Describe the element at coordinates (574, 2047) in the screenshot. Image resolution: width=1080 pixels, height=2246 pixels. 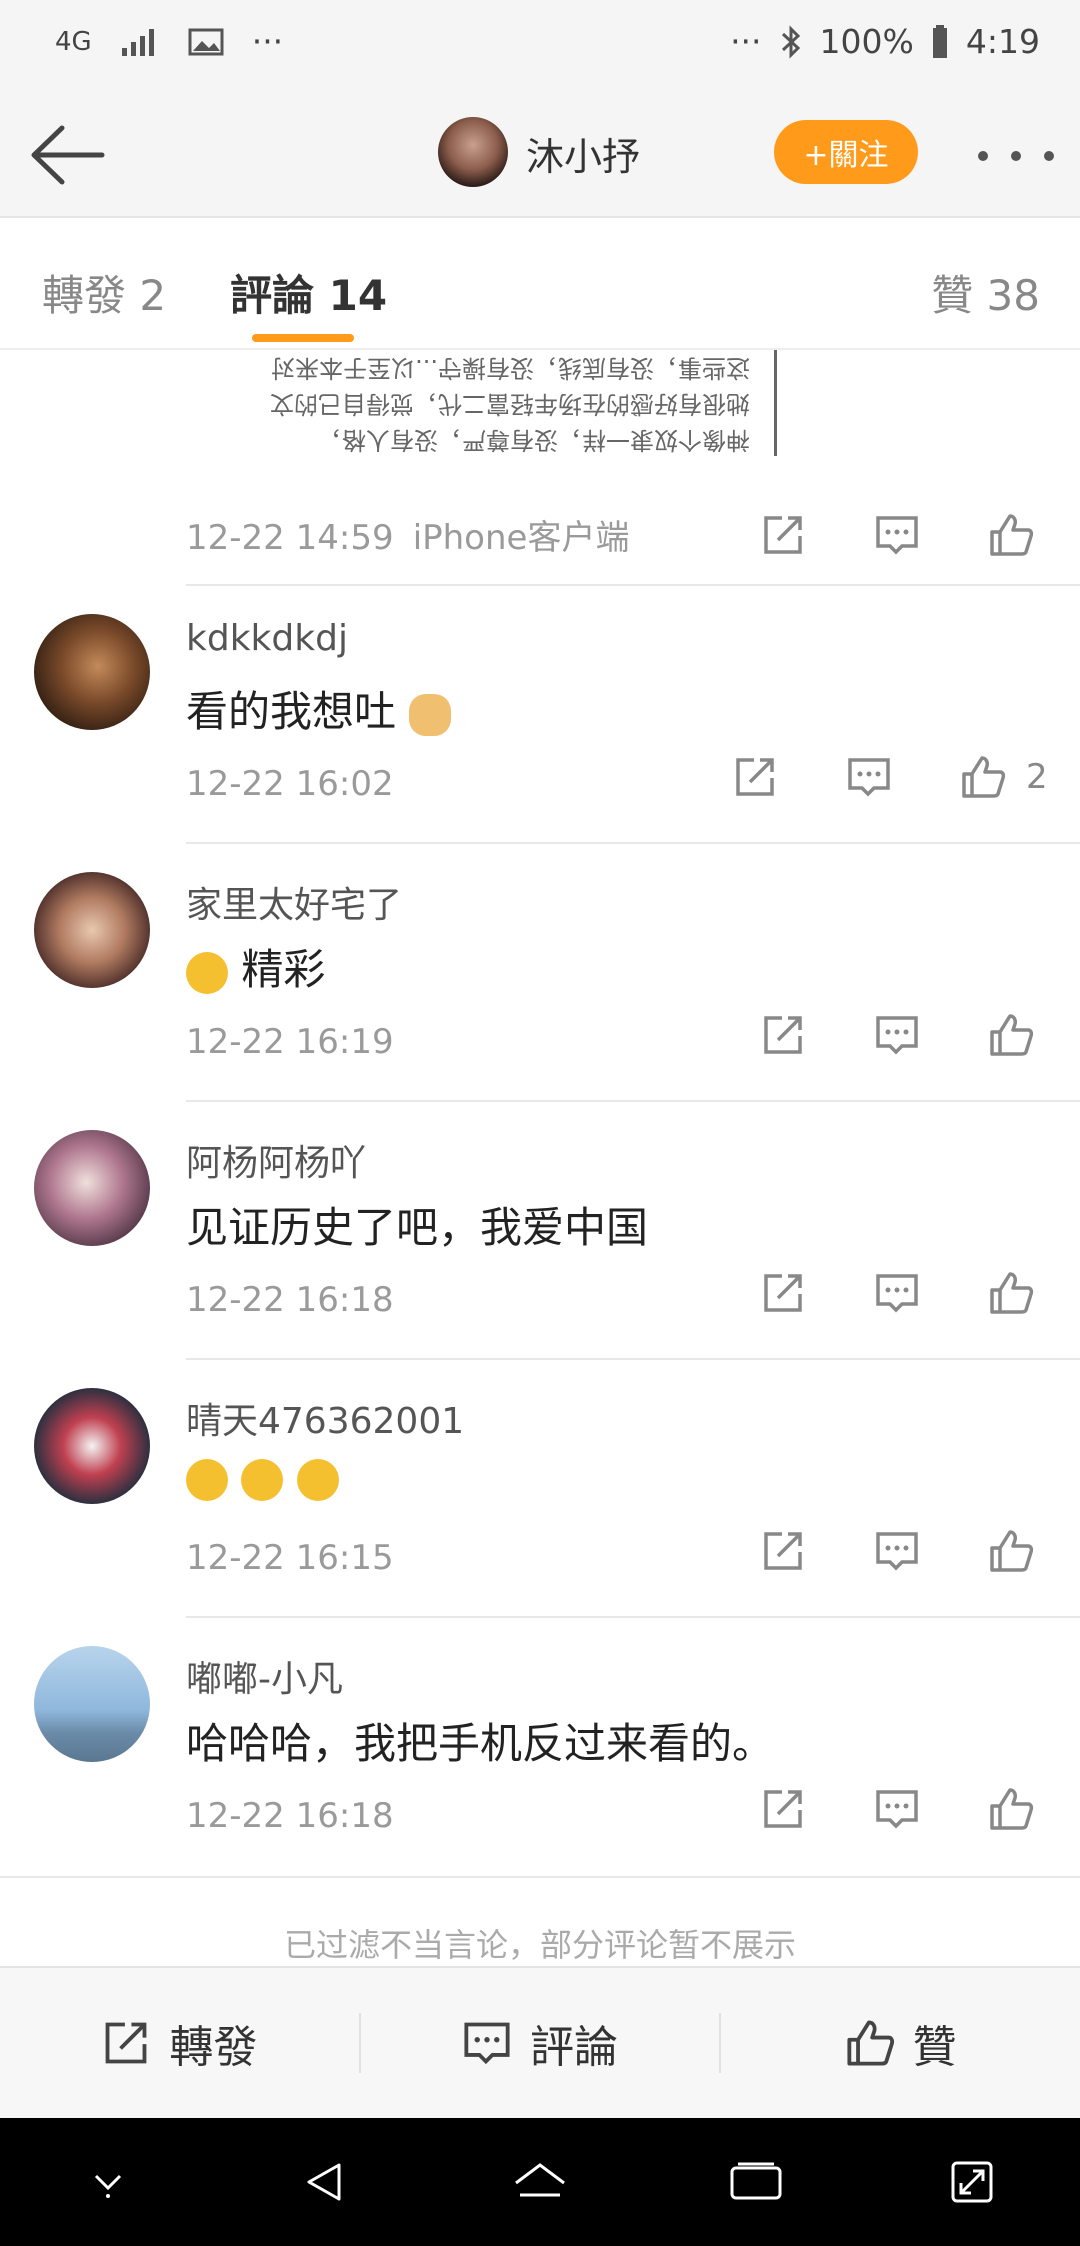
I see `comment-label: 評論` at that location.